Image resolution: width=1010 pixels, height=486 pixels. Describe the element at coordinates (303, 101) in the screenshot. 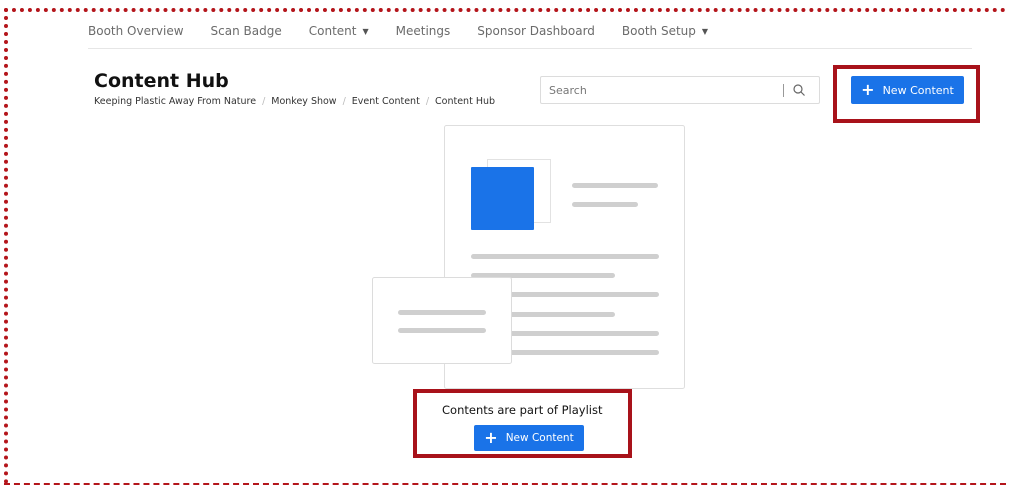

I see `breadcrumb-item: Monkey Show` at that location.